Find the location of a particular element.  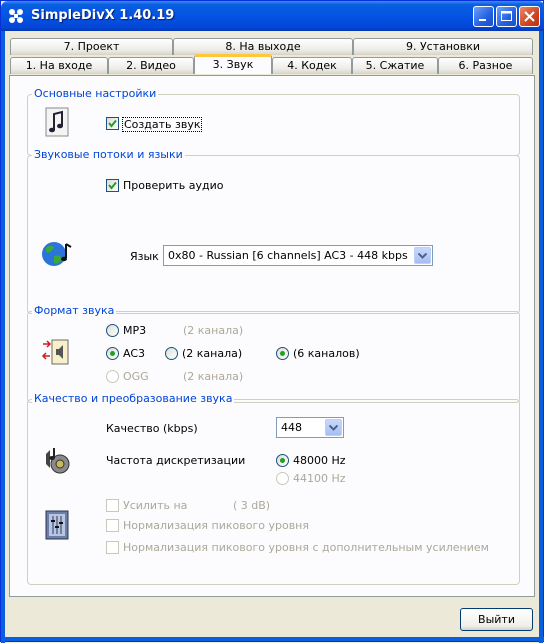

quality-label: Качество (kbps) is located at coordinates (152, 428).